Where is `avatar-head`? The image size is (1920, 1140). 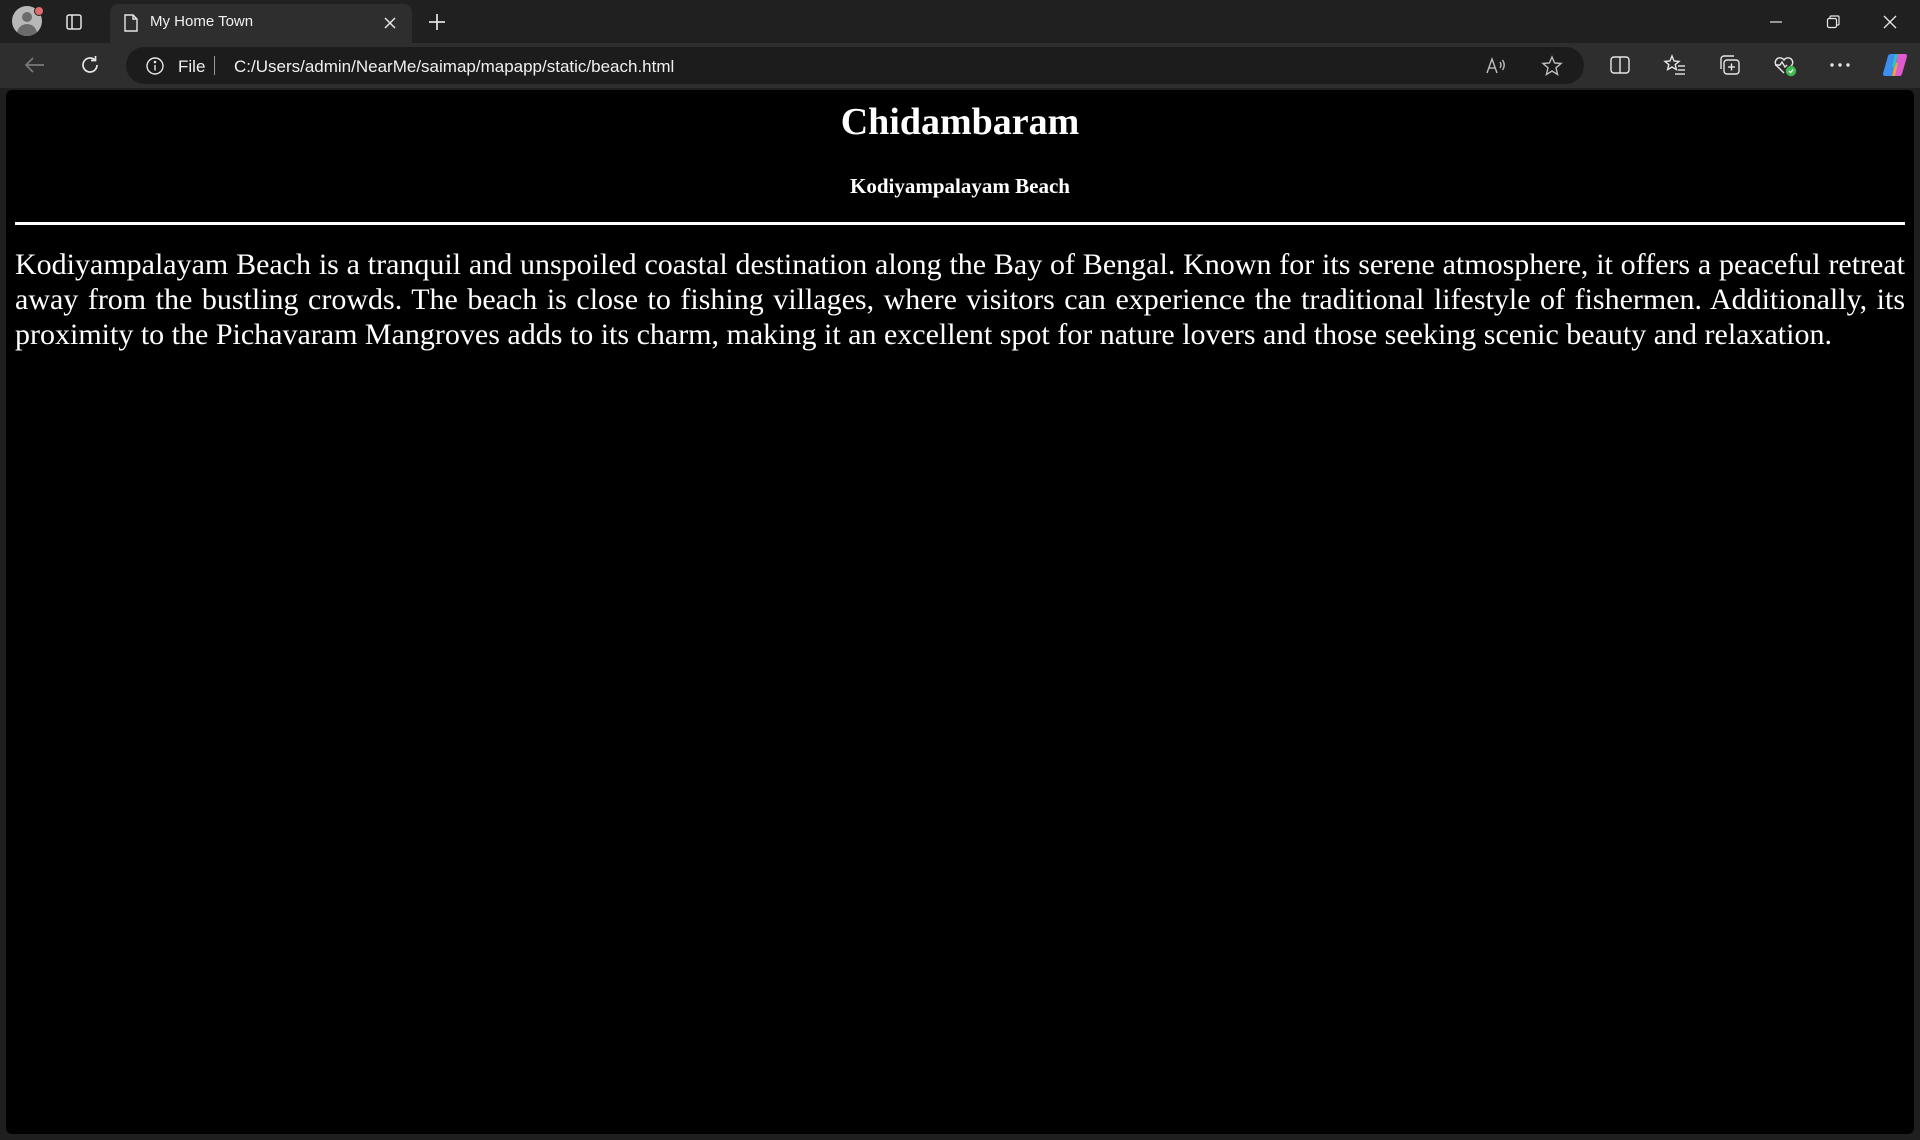
avatar-head is located at coordinates (27, 17).